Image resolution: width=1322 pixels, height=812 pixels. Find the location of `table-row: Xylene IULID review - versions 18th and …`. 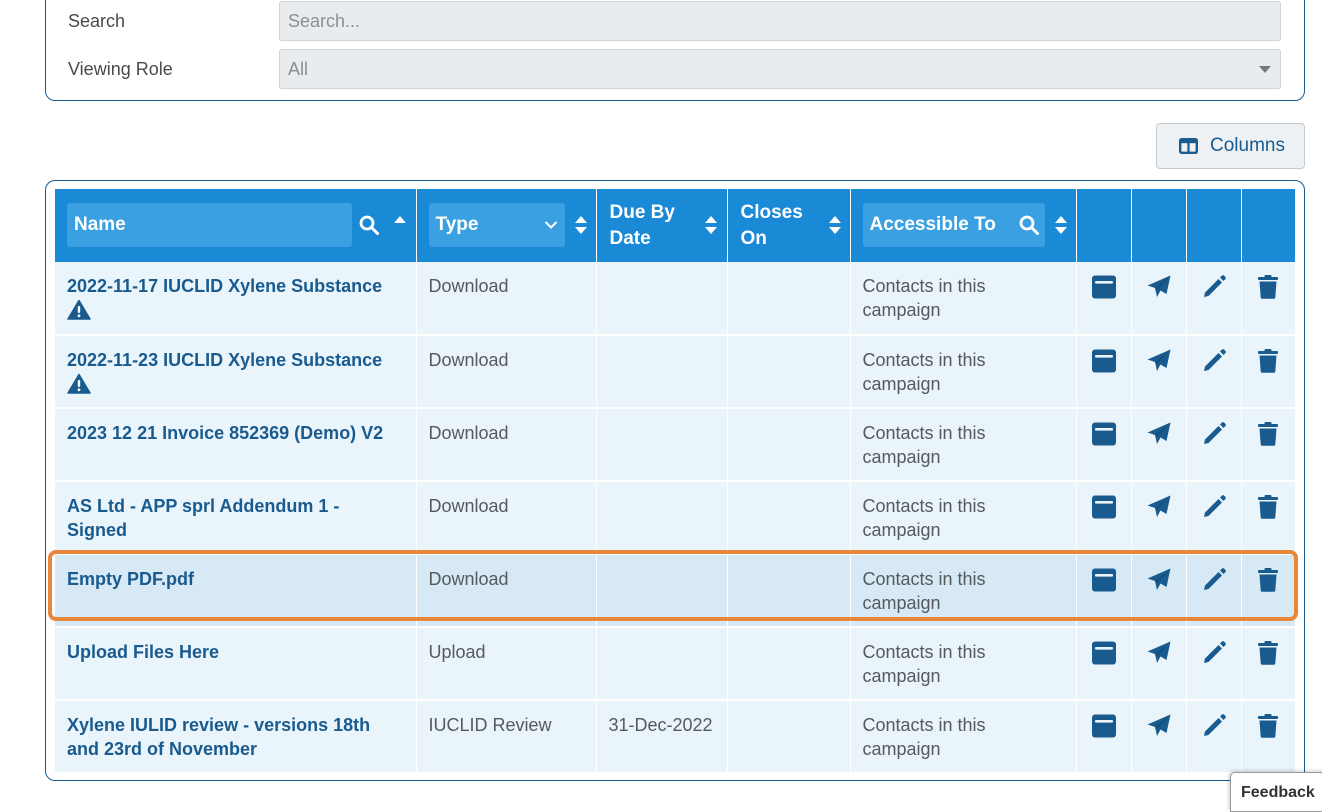

table-row: Xylene IULID review - versions 18th and … is located at coordinates (675, 737).